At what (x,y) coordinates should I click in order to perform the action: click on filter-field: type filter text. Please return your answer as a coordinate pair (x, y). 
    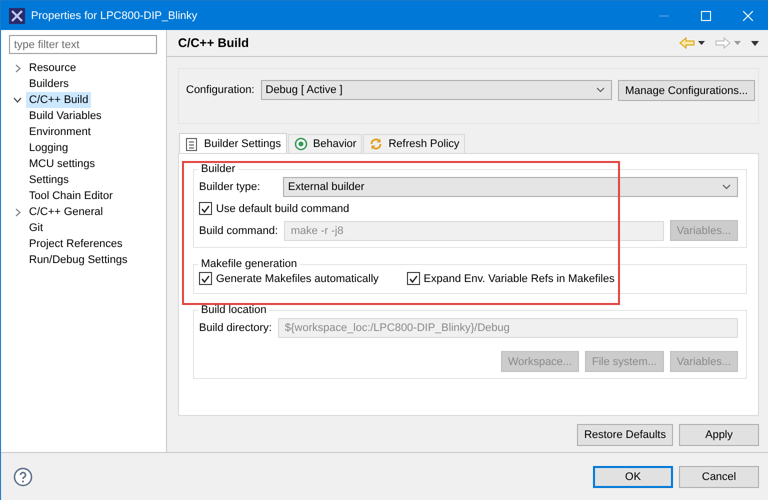
    Looking at the image, I should click on (83, 44).